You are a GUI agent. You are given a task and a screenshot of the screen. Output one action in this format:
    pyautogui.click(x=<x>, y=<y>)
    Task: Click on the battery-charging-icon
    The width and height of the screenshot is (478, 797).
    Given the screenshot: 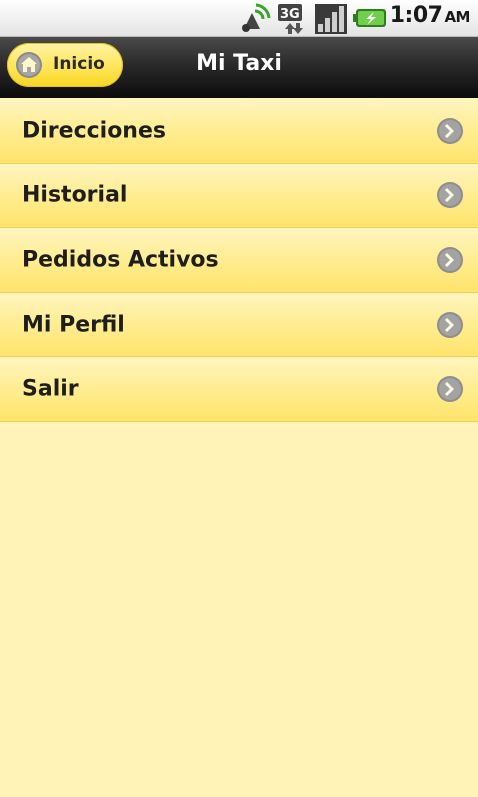 What is the action you would take?
    pyautogui.click(x=369, y=18)
    